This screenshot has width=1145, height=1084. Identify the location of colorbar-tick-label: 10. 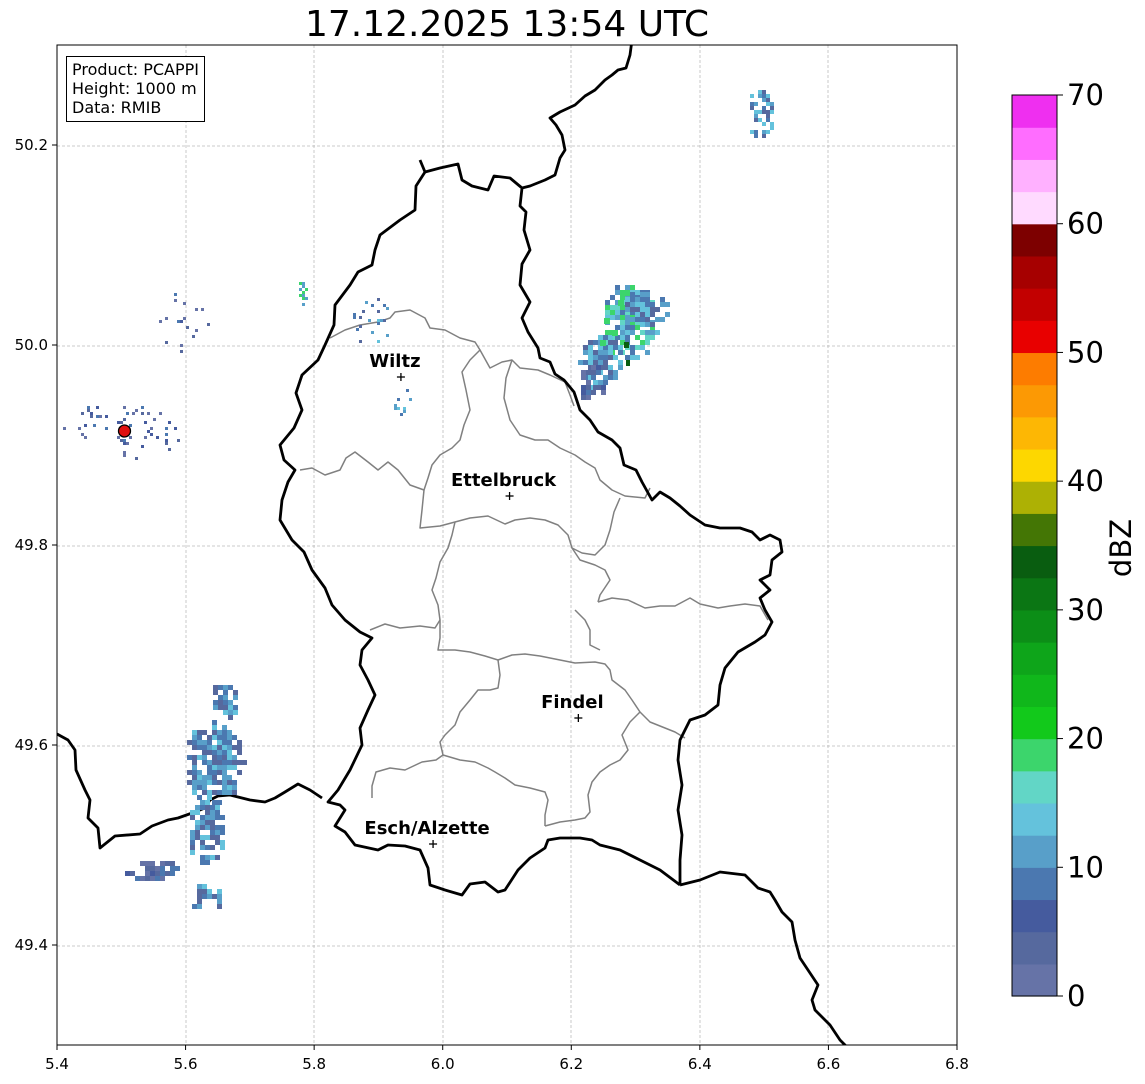
(1085, 867).